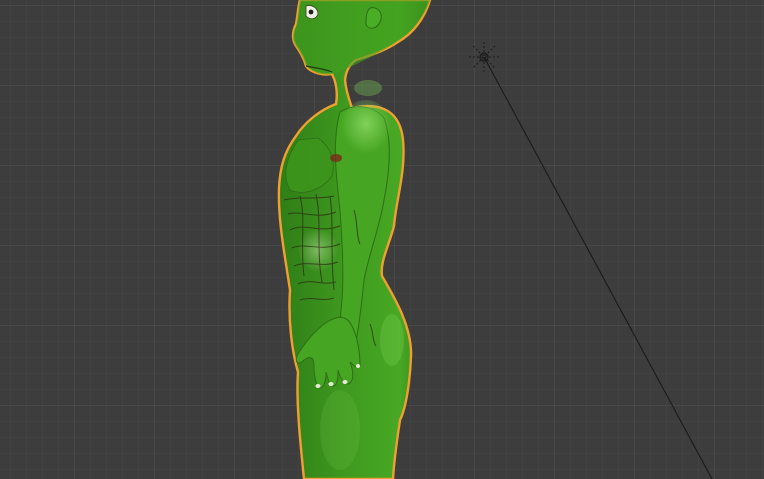 The image size is (764, 479). Describe the element at coordinates (366, 130) in the screenshot. I see `shoulder-highlight` at that location.